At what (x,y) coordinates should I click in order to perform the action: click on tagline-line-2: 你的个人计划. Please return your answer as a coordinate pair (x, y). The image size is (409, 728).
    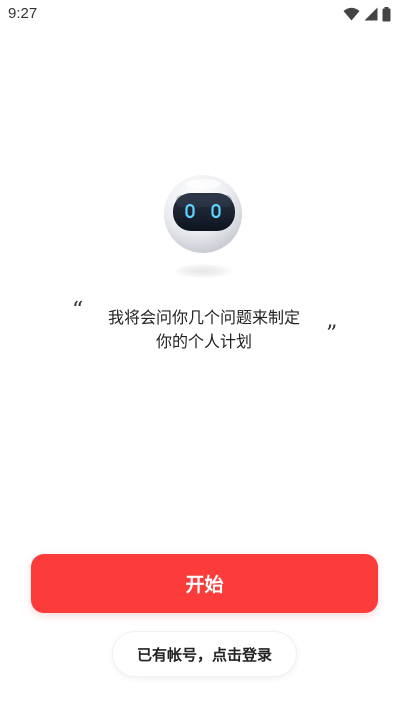
    Looking at the image, I should click on (203, 341).